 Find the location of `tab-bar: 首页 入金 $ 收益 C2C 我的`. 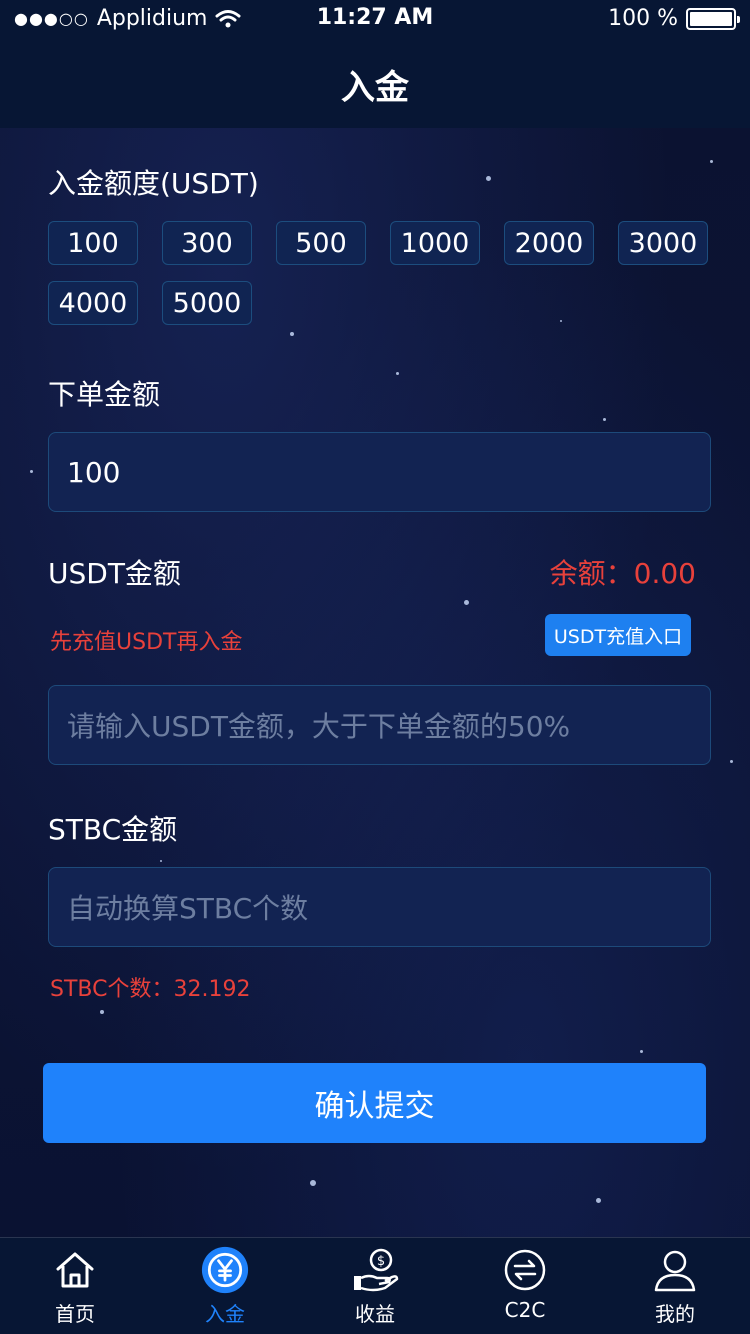

tab-bar: 首页 入金 $ 收益 C2C 我的 is located at coordinates (375, 1285).